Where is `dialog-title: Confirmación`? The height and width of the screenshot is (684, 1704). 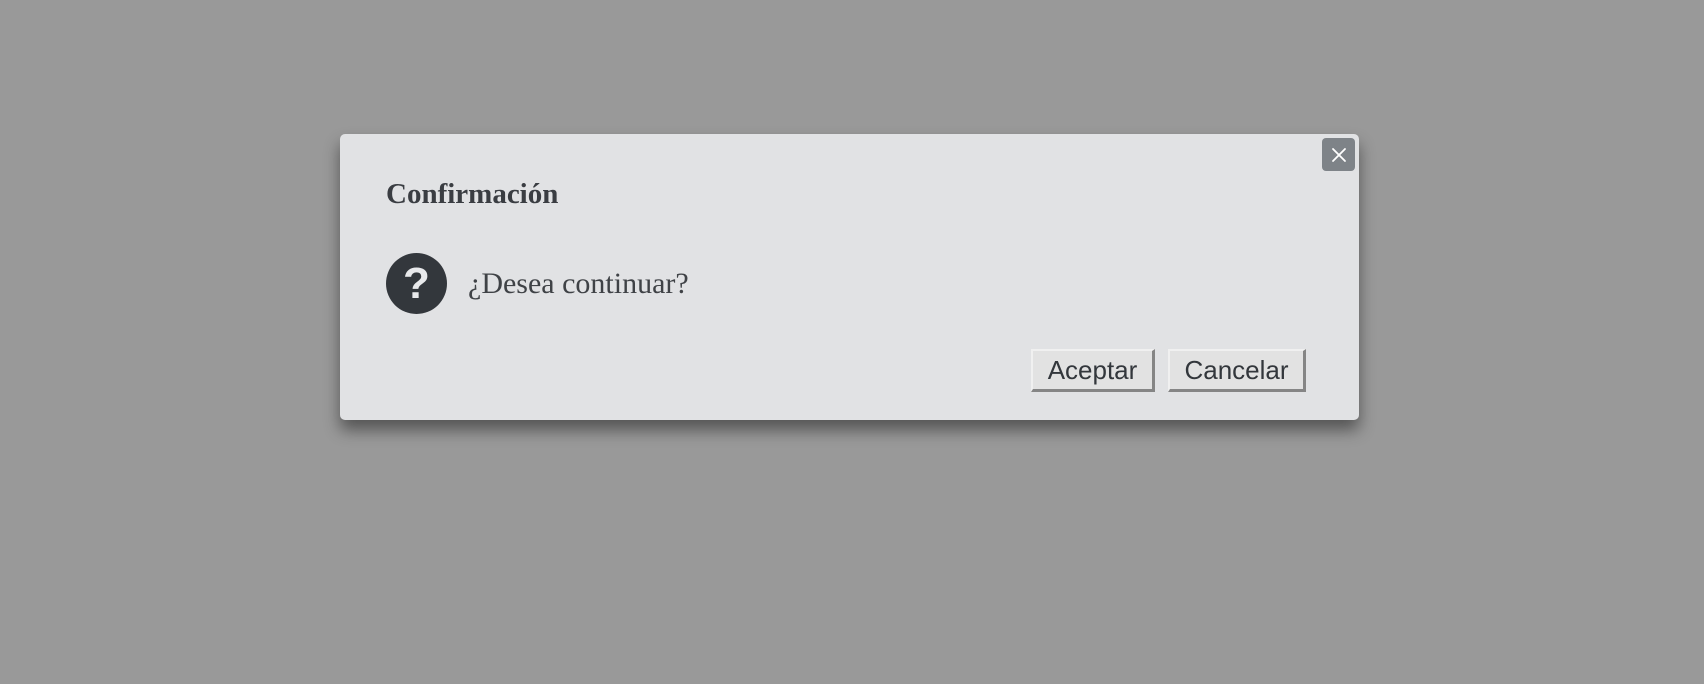
dialog-title: Confirmación is located at coordinates (472, 194).